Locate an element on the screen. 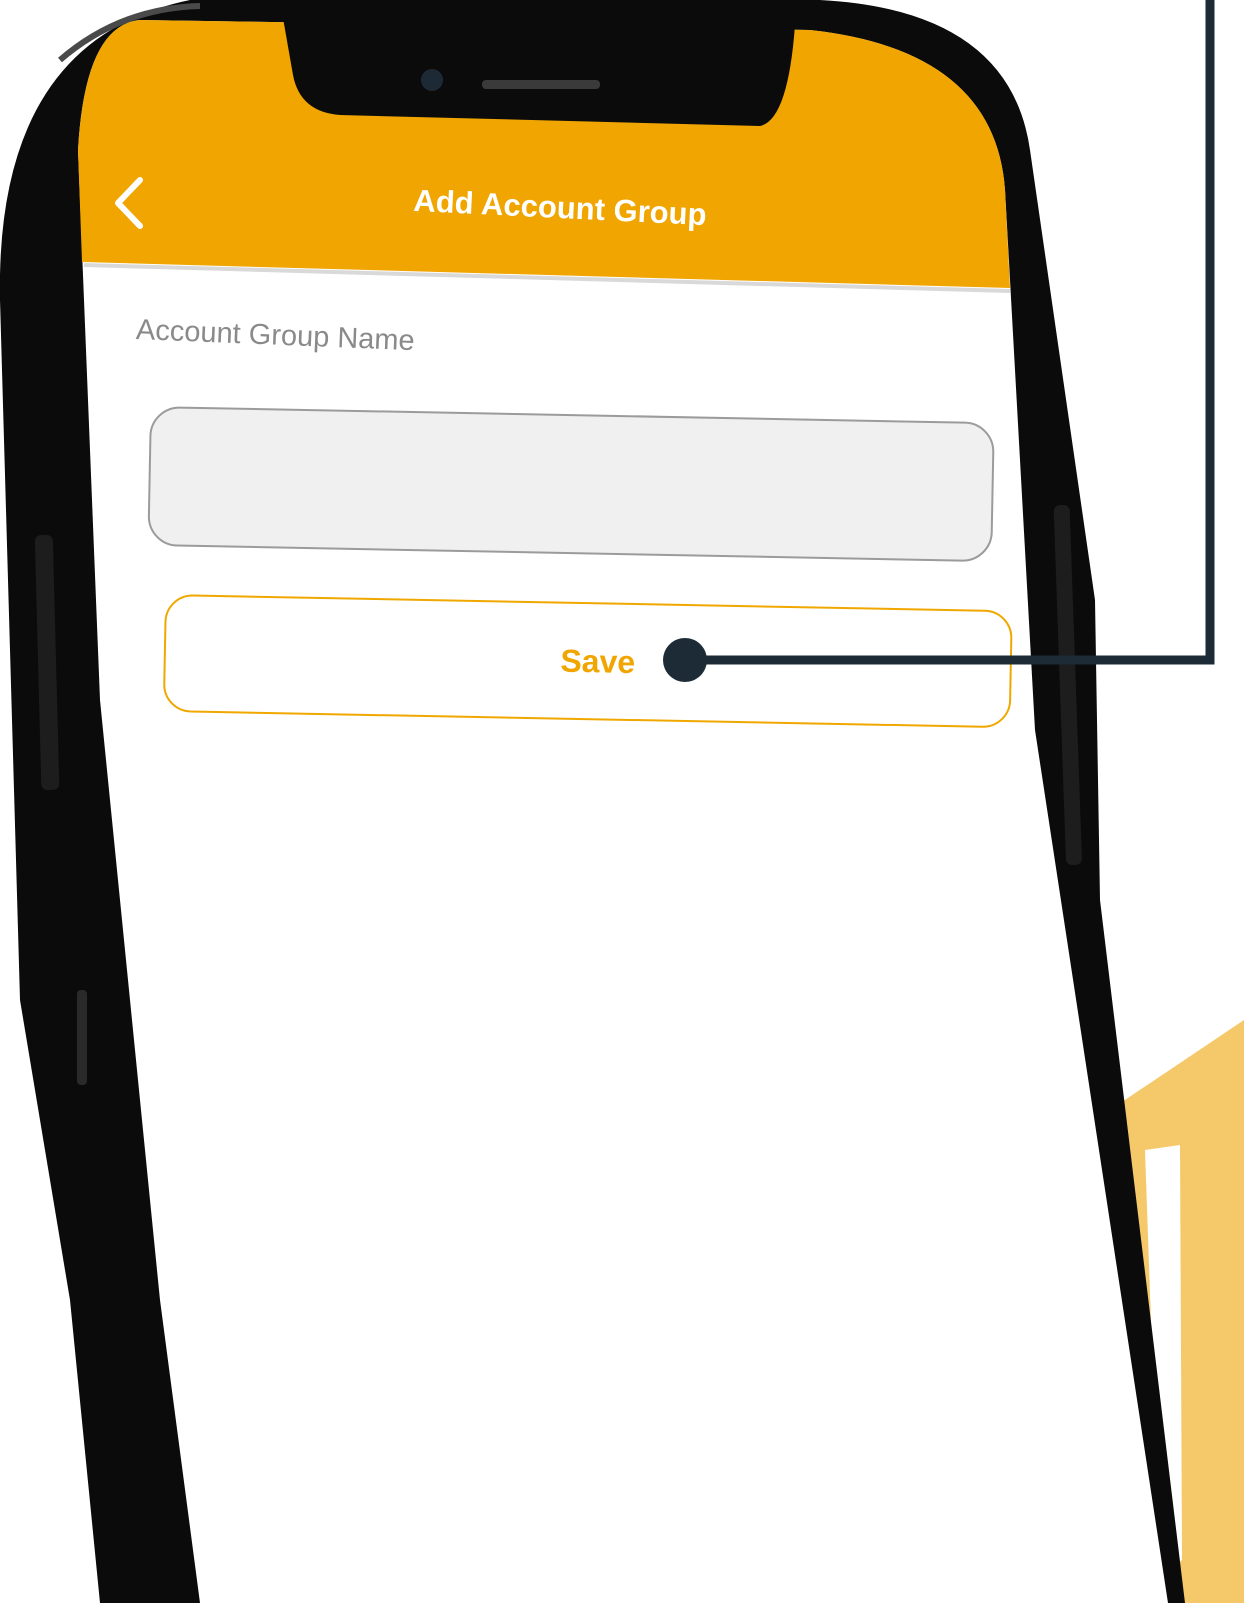 This screenshot has width=1244, height=1603. page-title: Add Account Group is located at coordinates (560, 207).